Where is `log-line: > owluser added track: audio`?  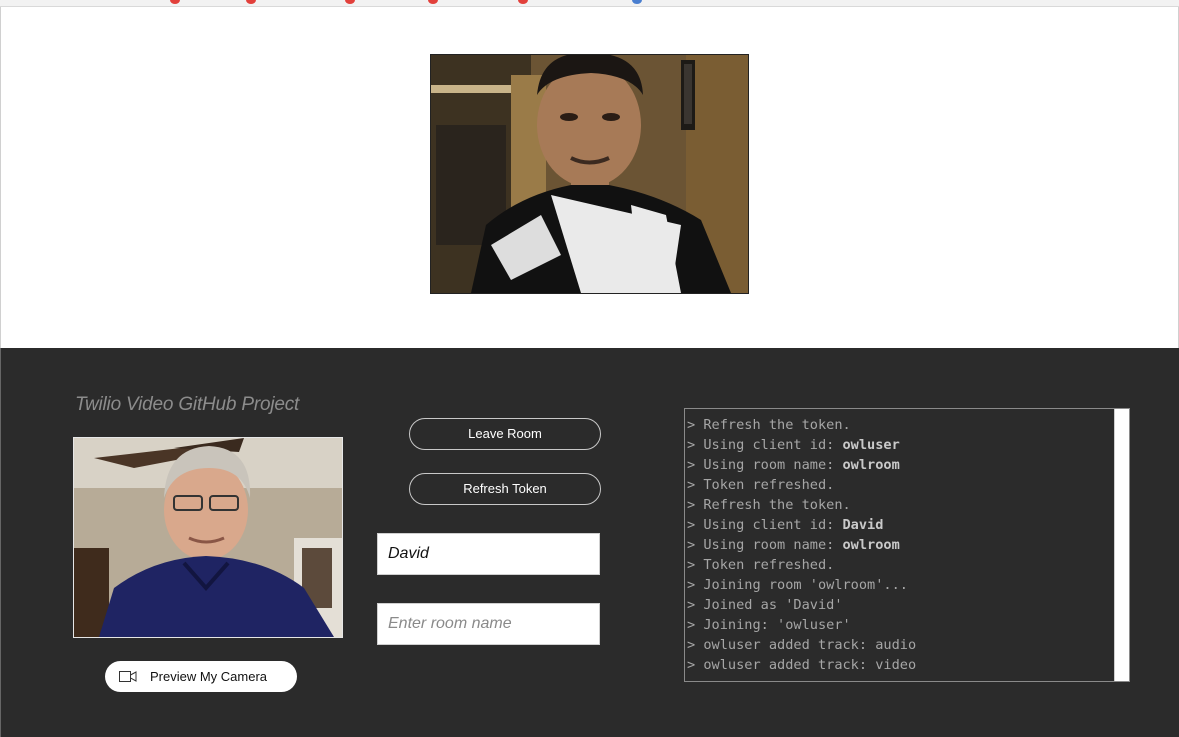 log-line: > owluser added track: audio is located at coordinates (899, 645).